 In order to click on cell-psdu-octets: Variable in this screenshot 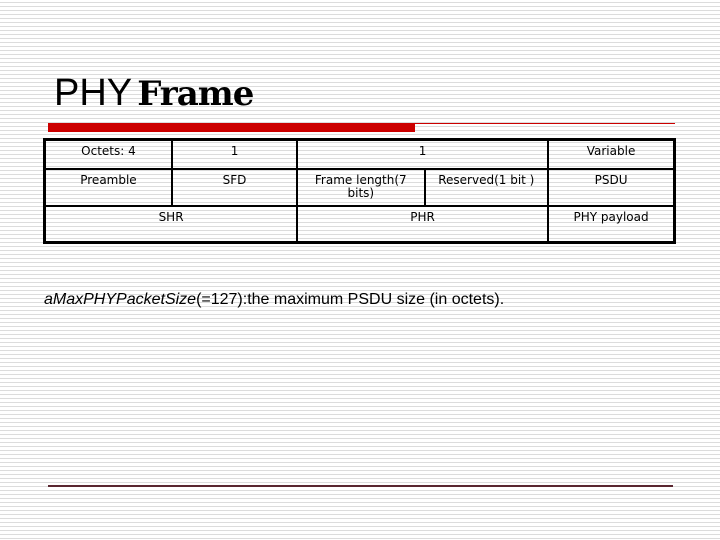, I will do `click(611, 154)`.